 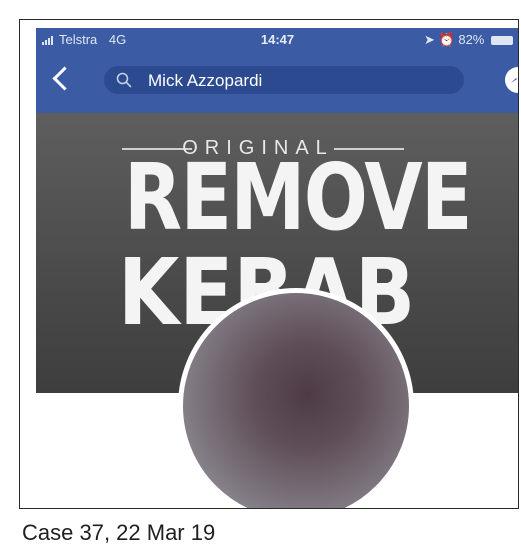 I want to click on cover-title-line1: REMOVE, so click(x=298, y=197).